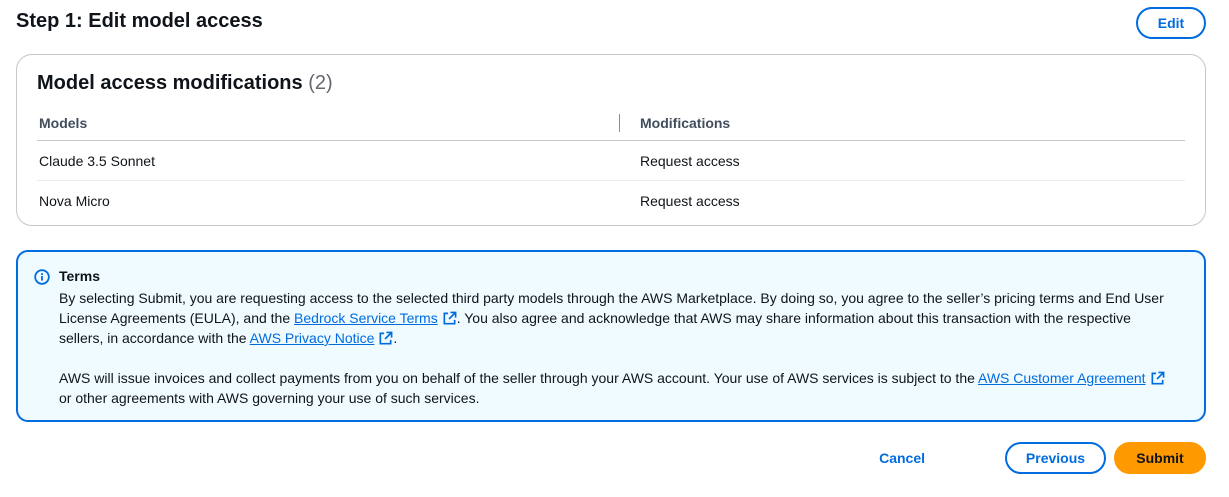  Describe the element at coordinates (611, 199) in the screenshot. I see `table-row: Nova Micro Request access` at that location.